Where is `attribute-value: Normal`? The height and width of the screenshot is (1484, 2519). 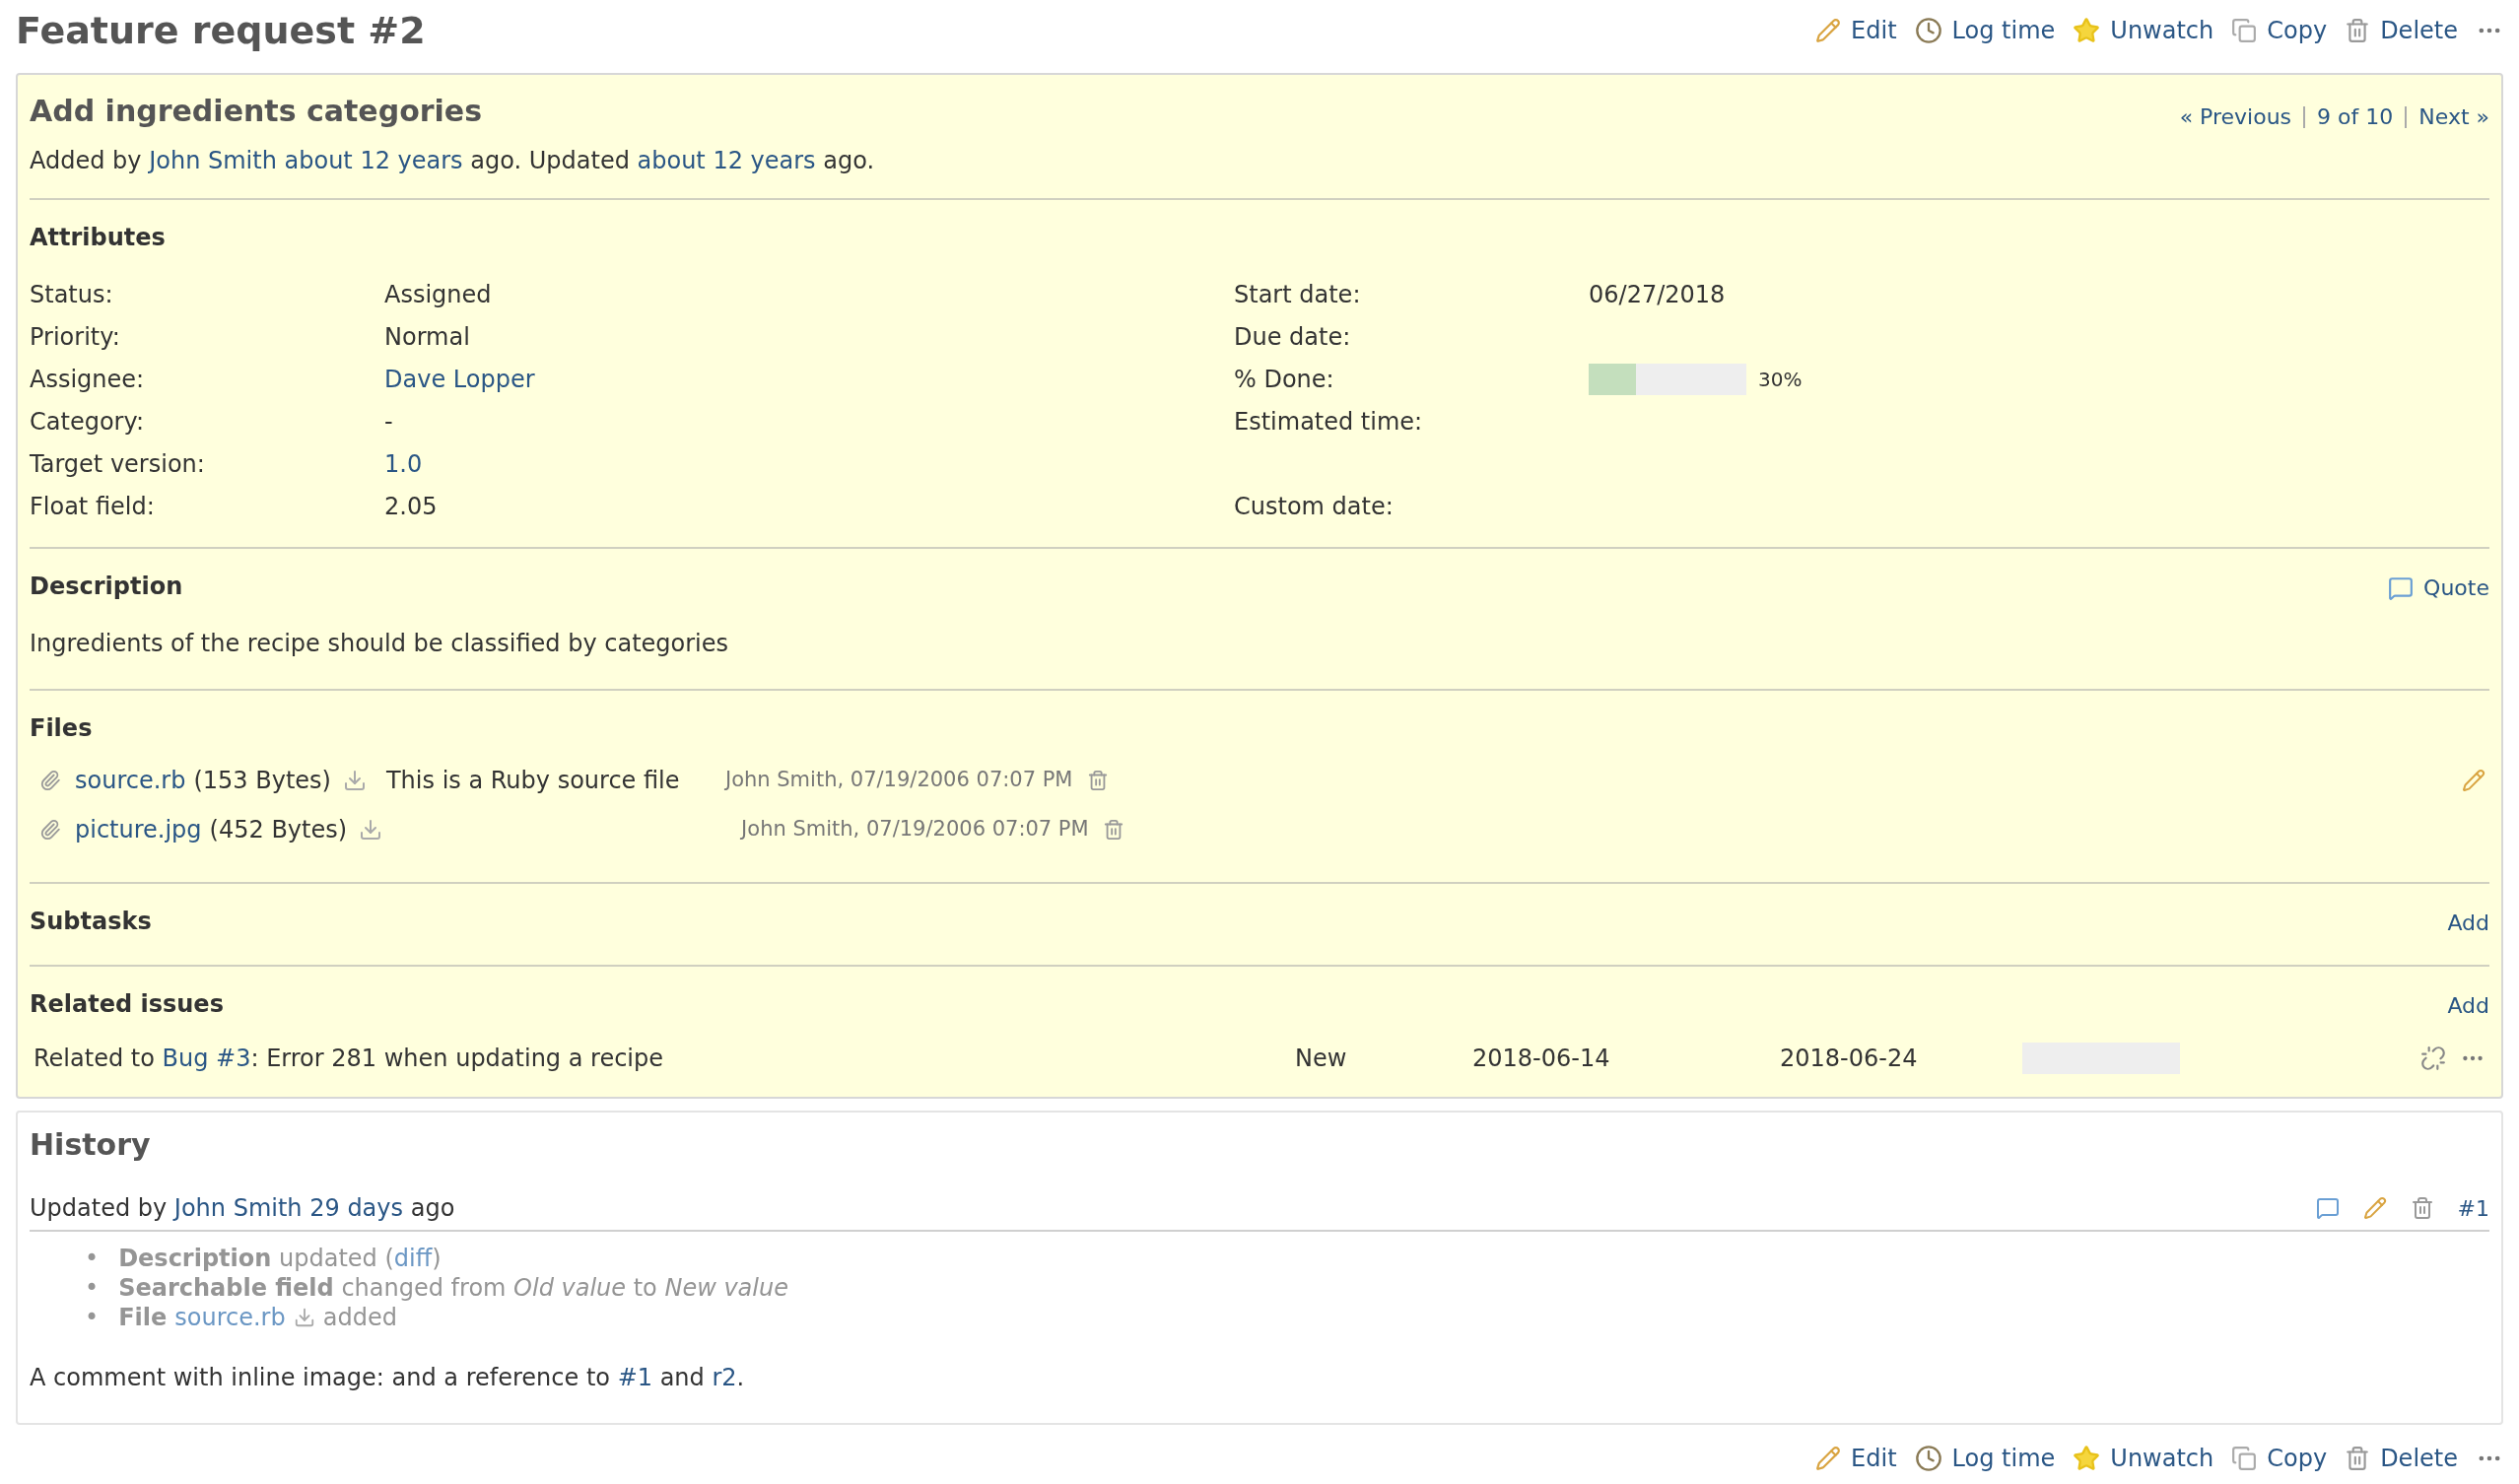
attribute-value: Normal is located at coordinates (427, 337).